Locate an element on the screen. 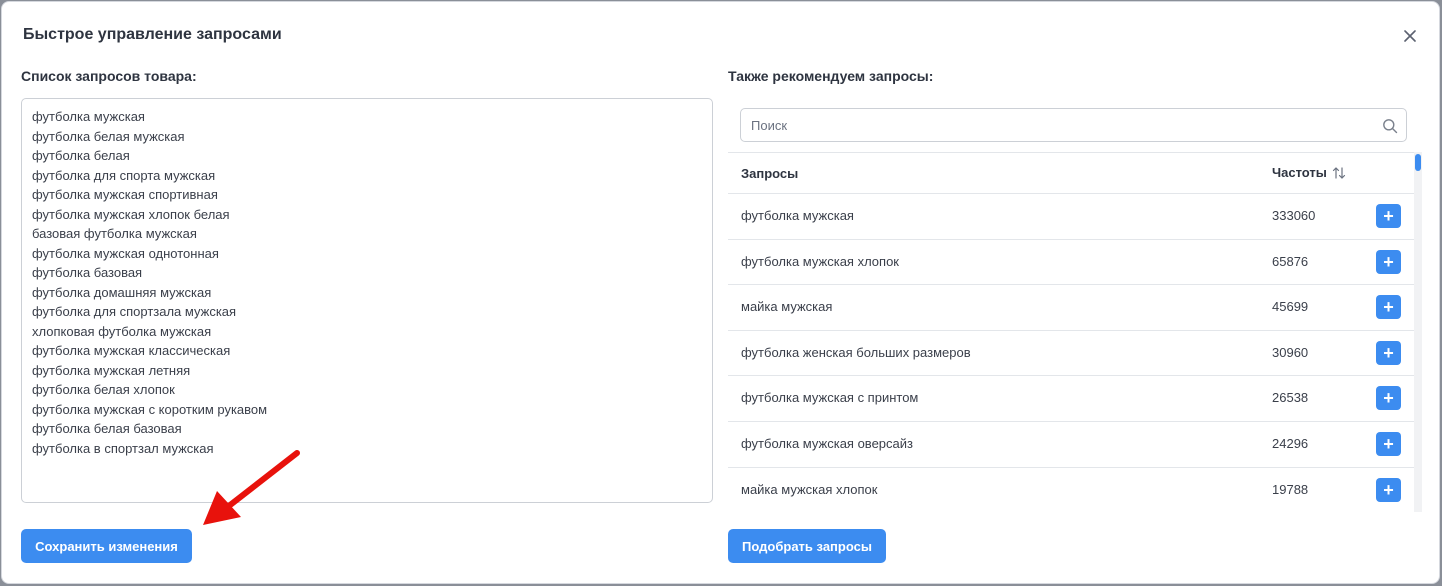  row-query: футболка мужская хлопок is located at coordinates (820, 261).